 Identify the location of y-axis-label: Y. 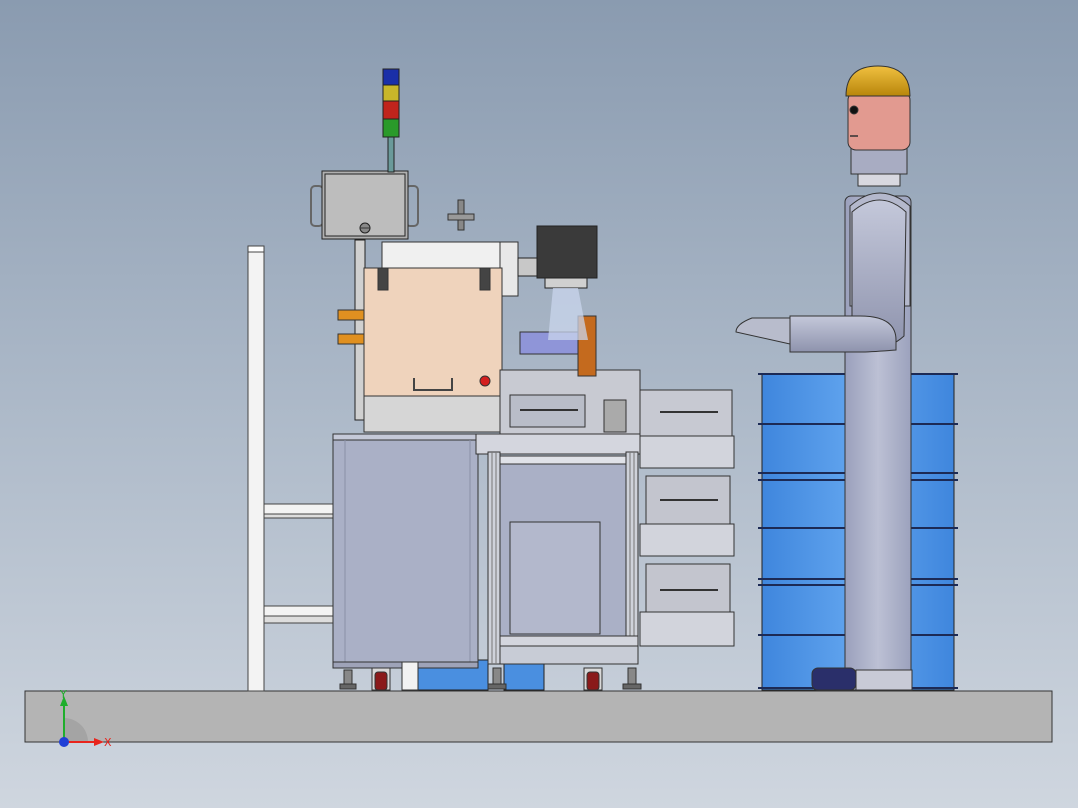
(63, 694).